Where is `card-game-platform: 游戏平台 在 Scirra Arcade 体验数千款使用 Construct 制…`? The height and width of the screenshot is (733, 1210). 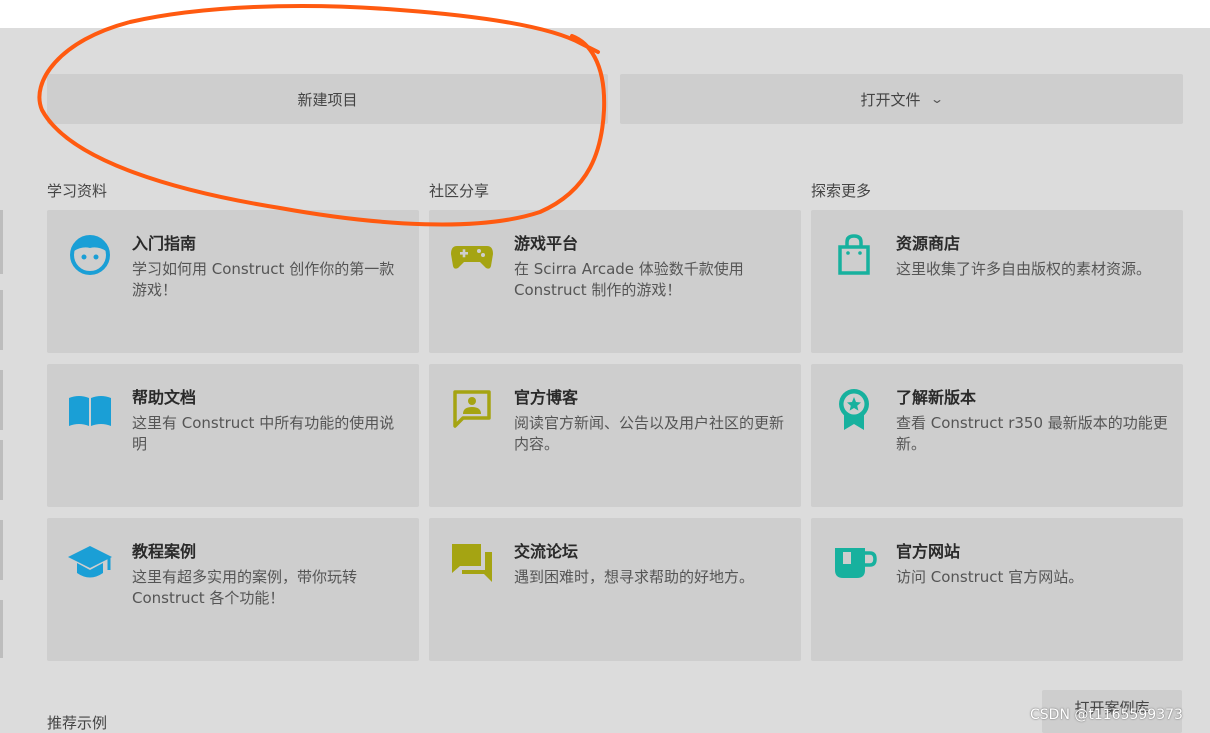 card-game-platform: 游戏平台 在 Scirra Arcade 体验数千款使用 Construct 制… is located at coordinates (615, 281).